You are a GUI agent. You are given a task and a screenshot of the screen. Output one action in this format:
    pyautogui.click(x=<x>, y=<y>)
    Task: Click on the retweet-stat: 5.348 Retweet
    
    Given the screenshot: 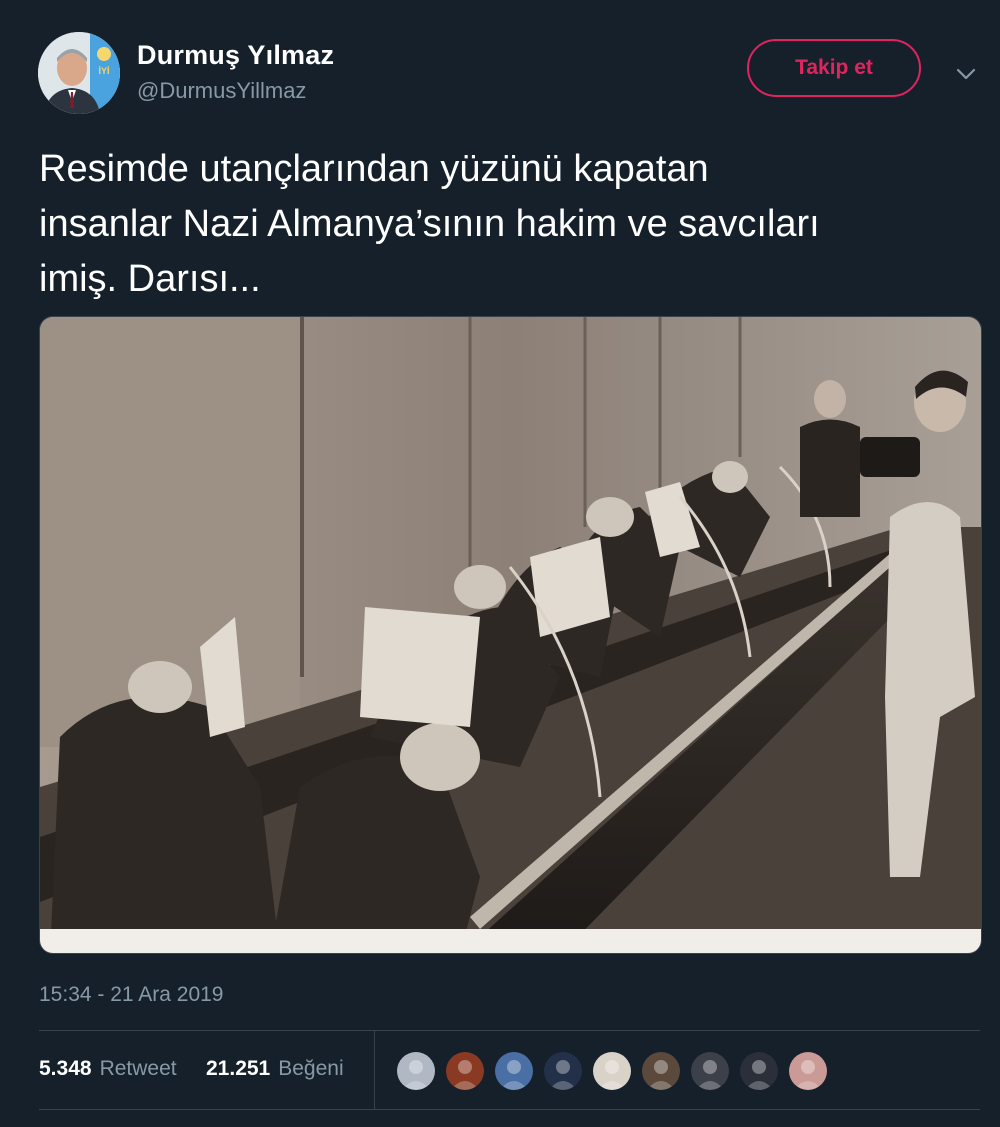 What is the action you would take?
    pyautogui.click(x=108, y=1069)
    